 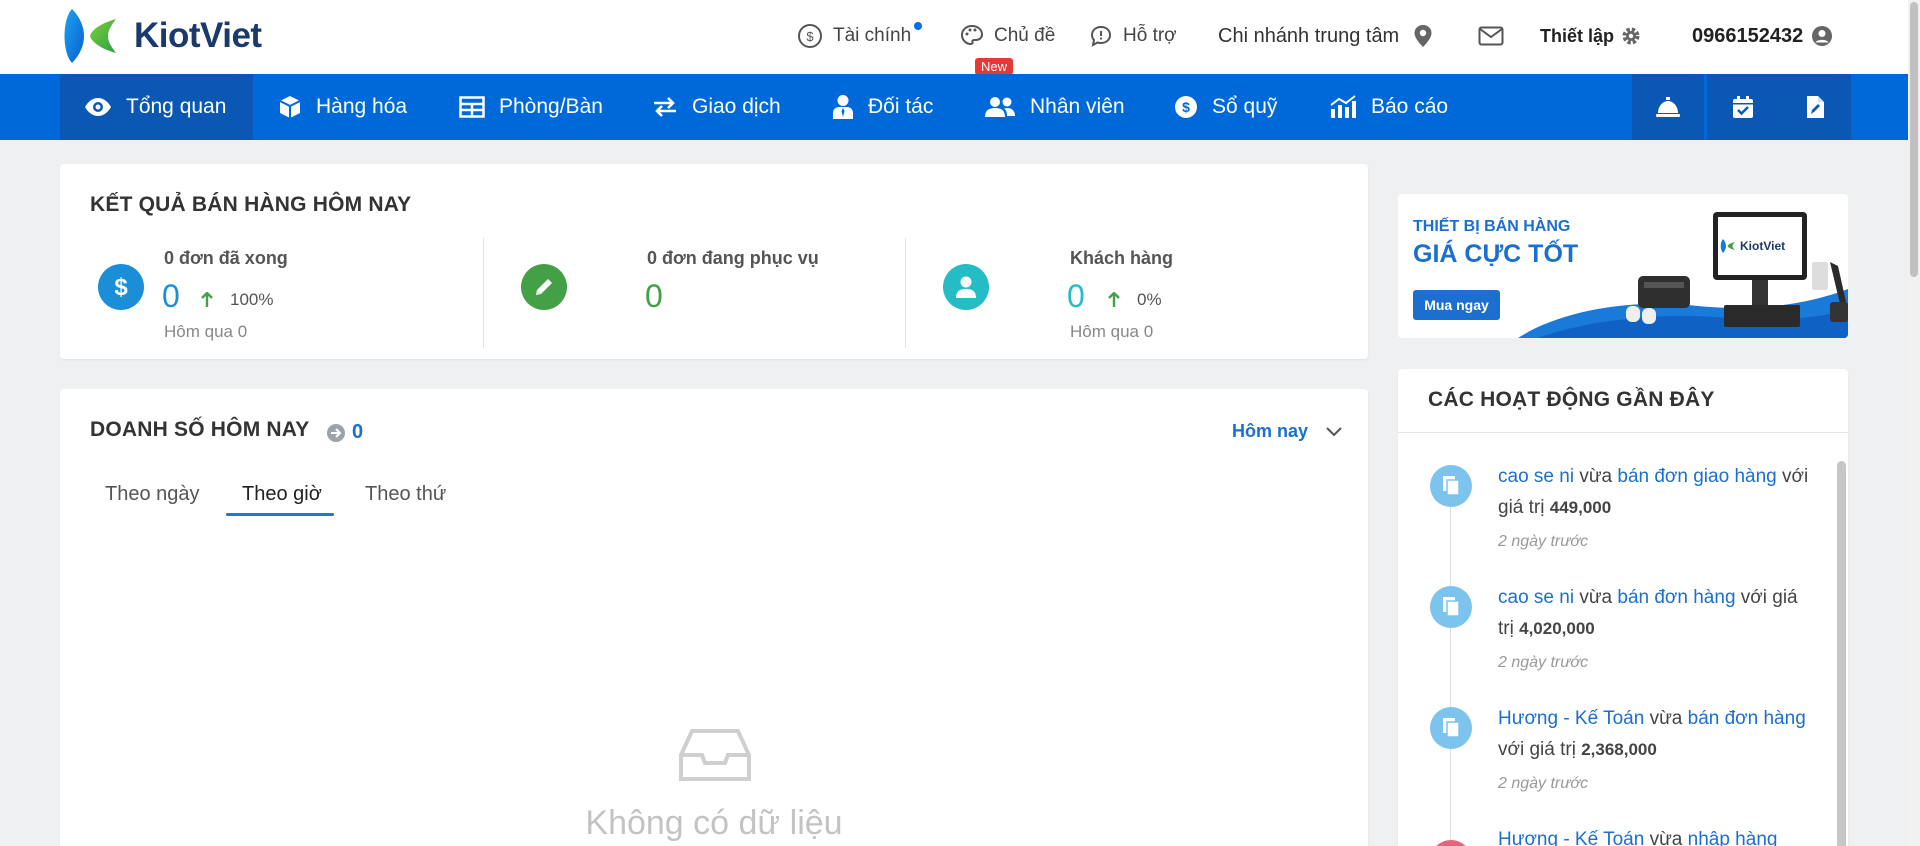 What do you see at coordinates (1815, 107) in the screenshot?
I see `document-button` at bounding box center [1815, 107].